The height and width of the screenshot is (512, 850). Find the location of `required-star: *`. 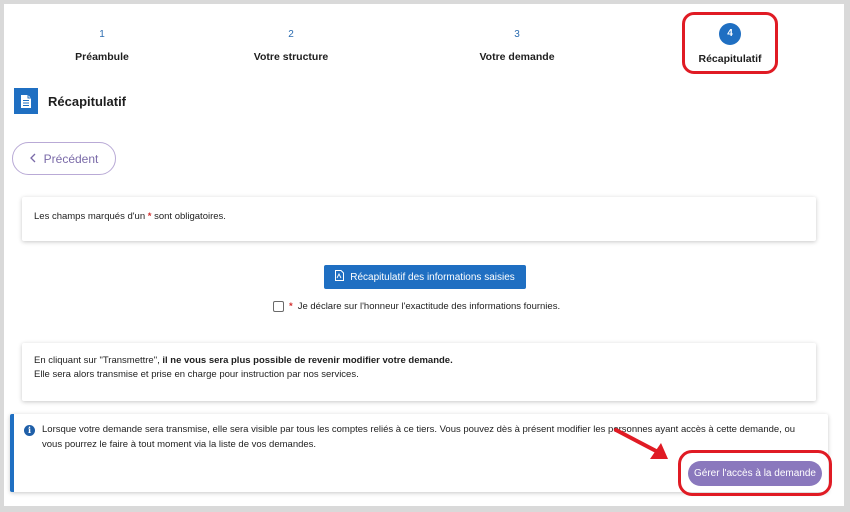

required-star: * is located at coordinates (291, 306).